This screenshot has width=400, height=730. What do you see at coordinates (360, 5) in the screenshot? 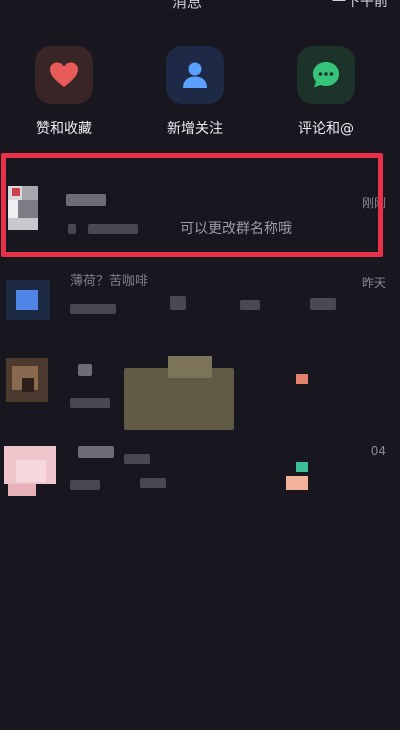
I see `header-right-text: 一下午前` at bounding box center [360, 5].